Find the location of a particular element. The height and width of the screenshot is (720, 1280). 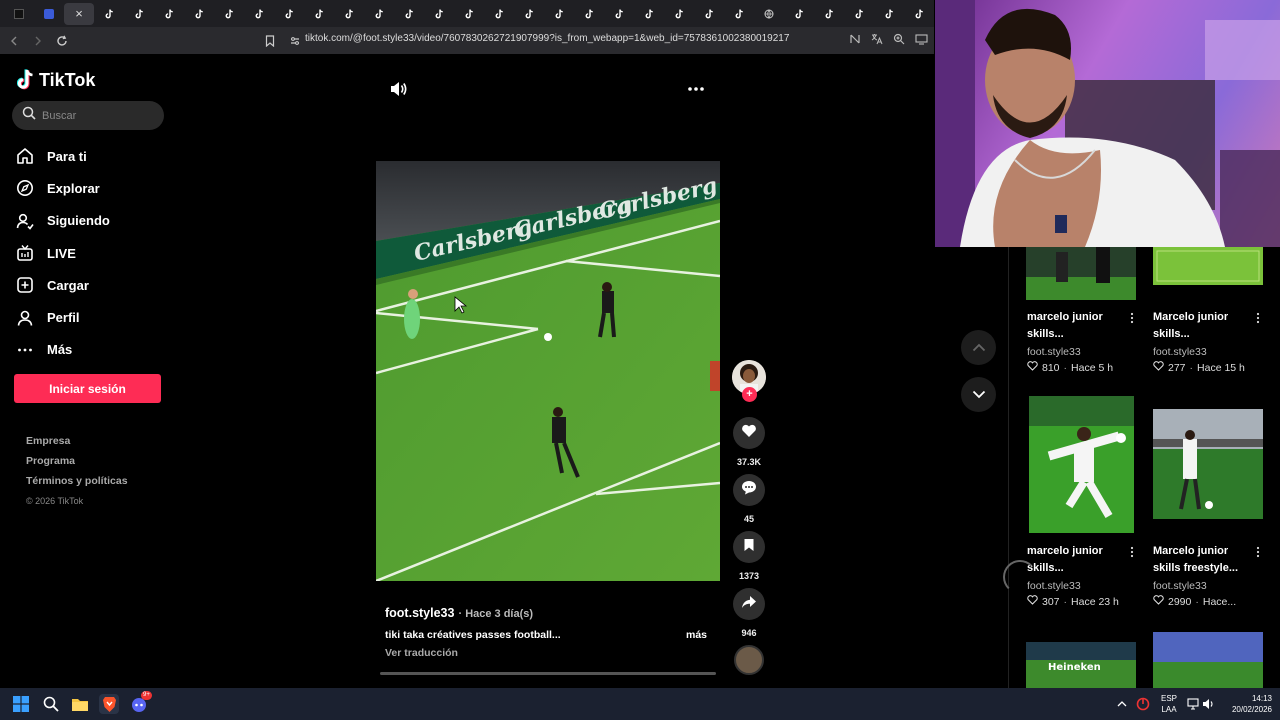

comment-button is located at coordinates (749, 490).